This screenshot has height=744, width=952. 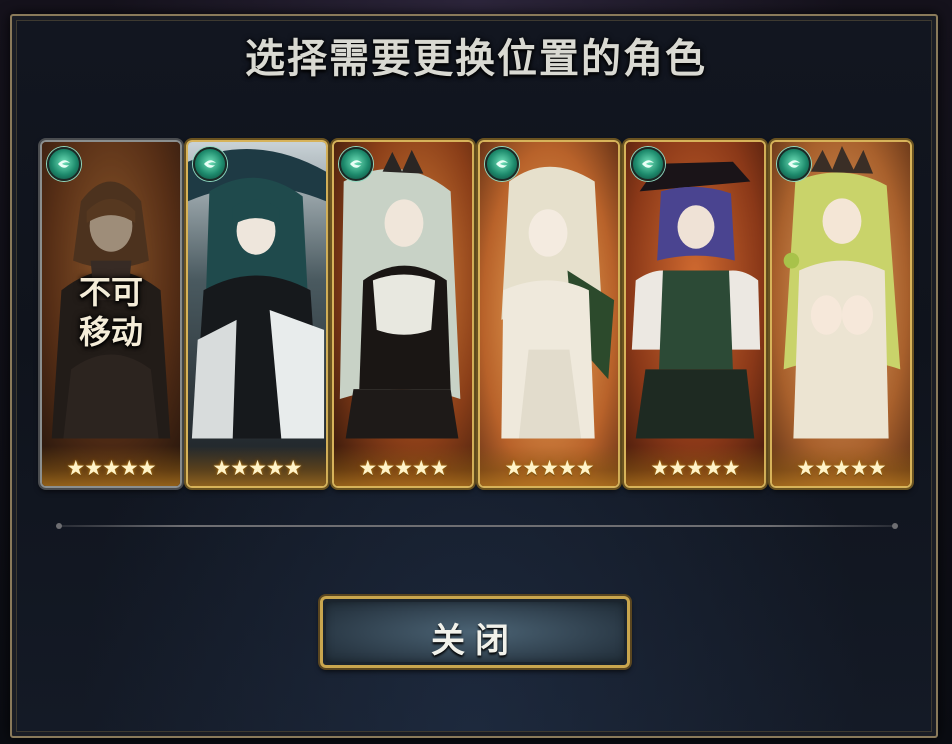 I want to click on close-button: 关闭, so click(x=475, y=632).